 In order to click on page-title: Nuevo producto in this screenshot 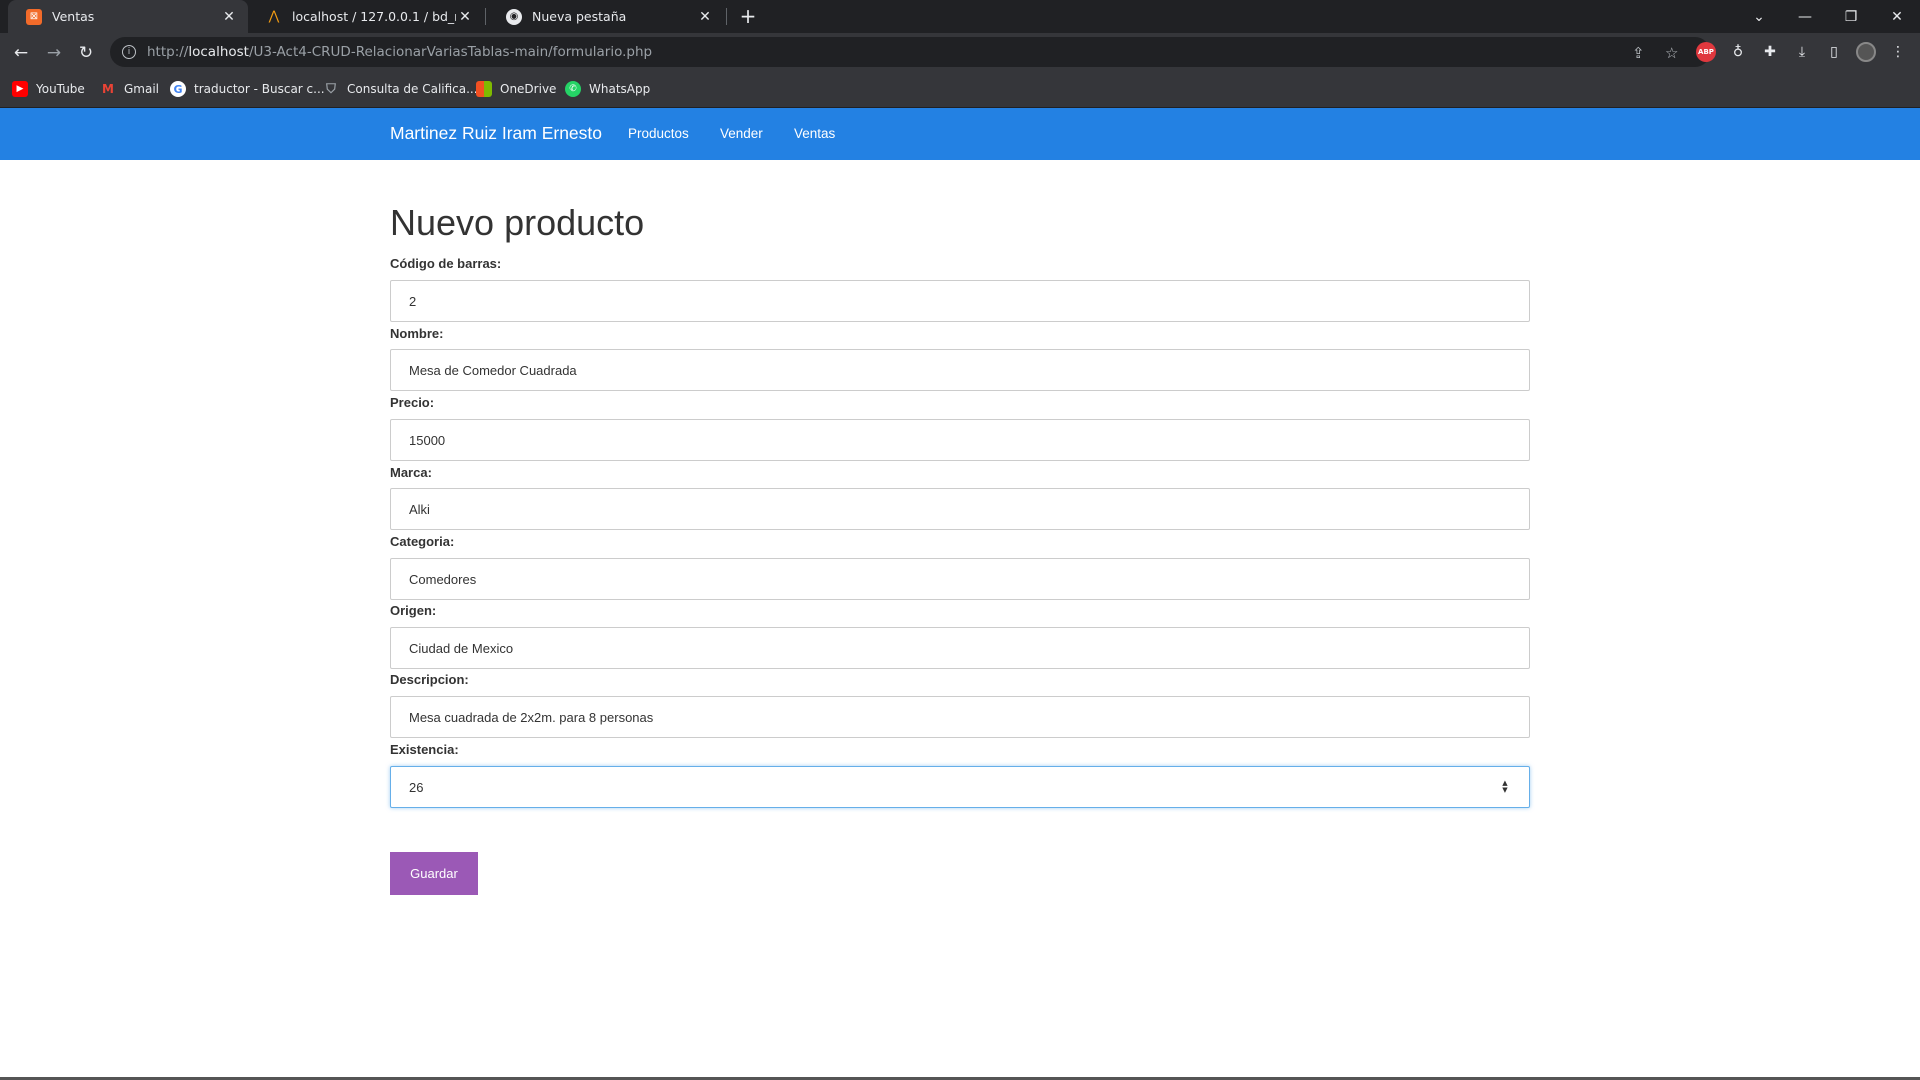, I will do `click(517, 222)`.